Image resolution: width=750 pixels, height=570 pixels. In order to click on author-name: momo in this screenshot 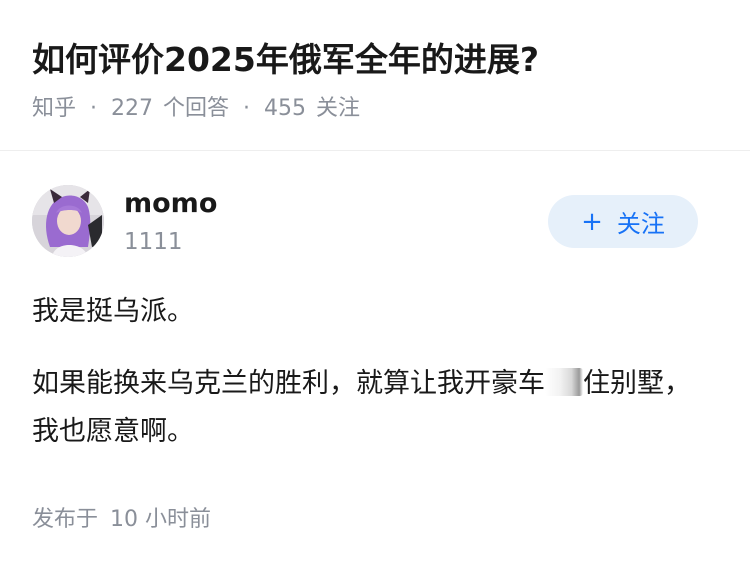, I will do `click(170, 204)`.